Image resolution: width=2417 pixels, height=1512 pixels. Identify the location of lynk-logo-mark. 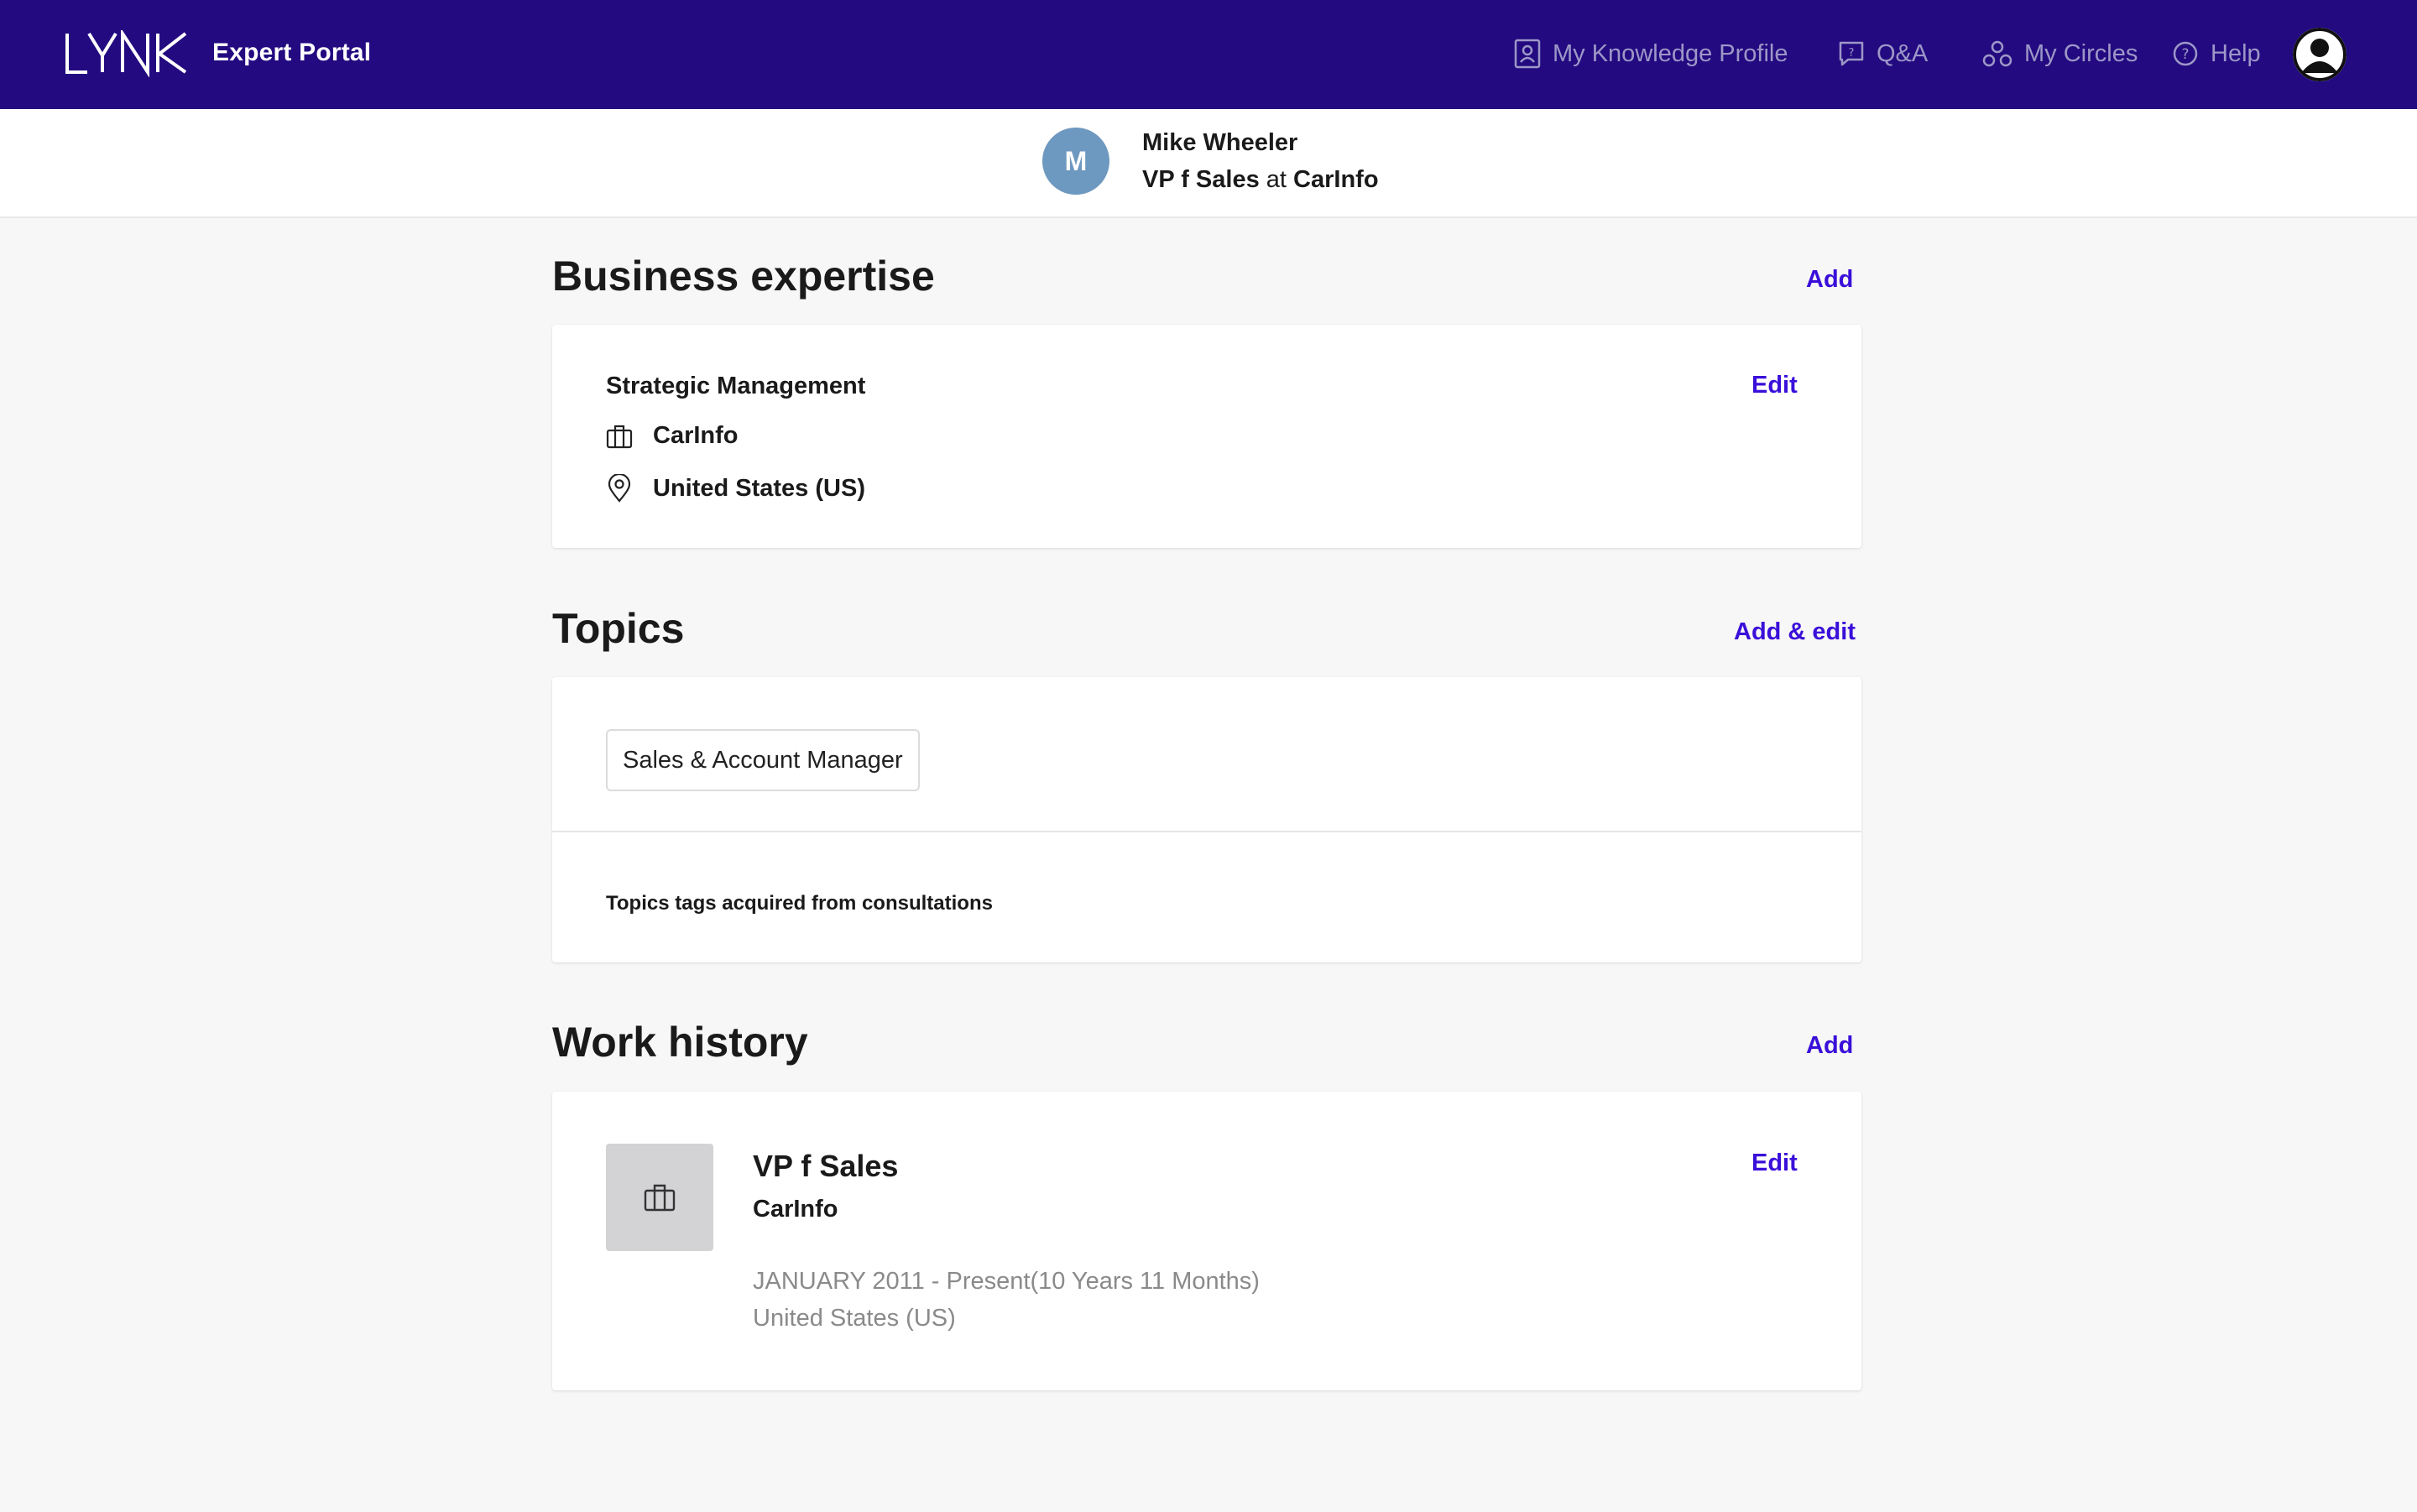
(126, 53).